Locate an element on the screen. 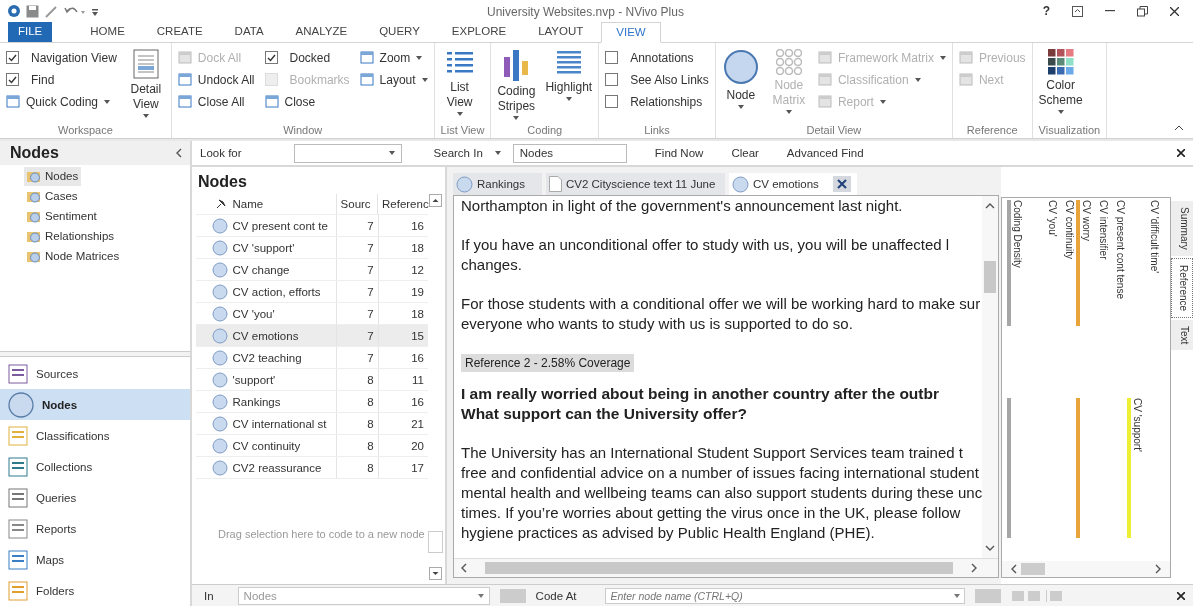 This screenshot has width=1193, height=606. ribbon-checkbox: Annotations is located at coordinates (657, 57).